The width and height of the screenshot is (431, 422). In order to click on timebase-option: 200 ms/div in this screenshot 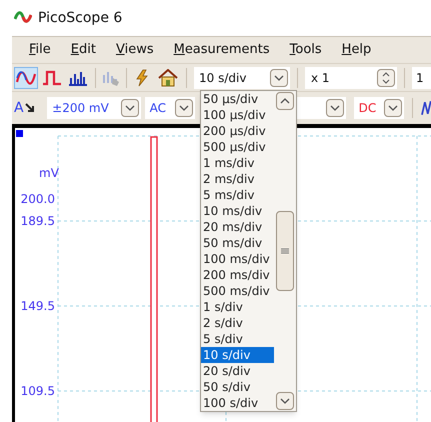, I will do `click(237, 275)`.